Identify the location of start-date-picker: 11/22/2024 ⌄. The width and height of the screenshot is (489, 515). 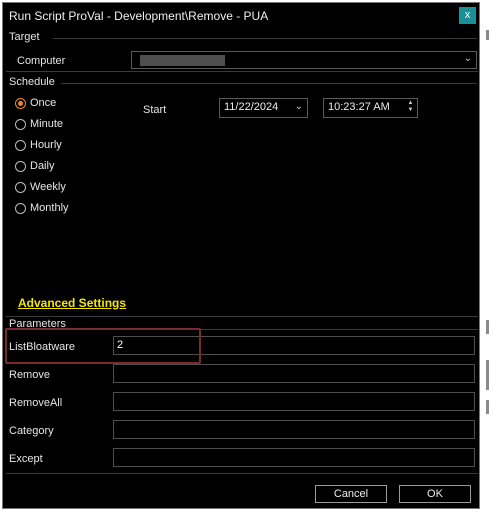
(263, 108).